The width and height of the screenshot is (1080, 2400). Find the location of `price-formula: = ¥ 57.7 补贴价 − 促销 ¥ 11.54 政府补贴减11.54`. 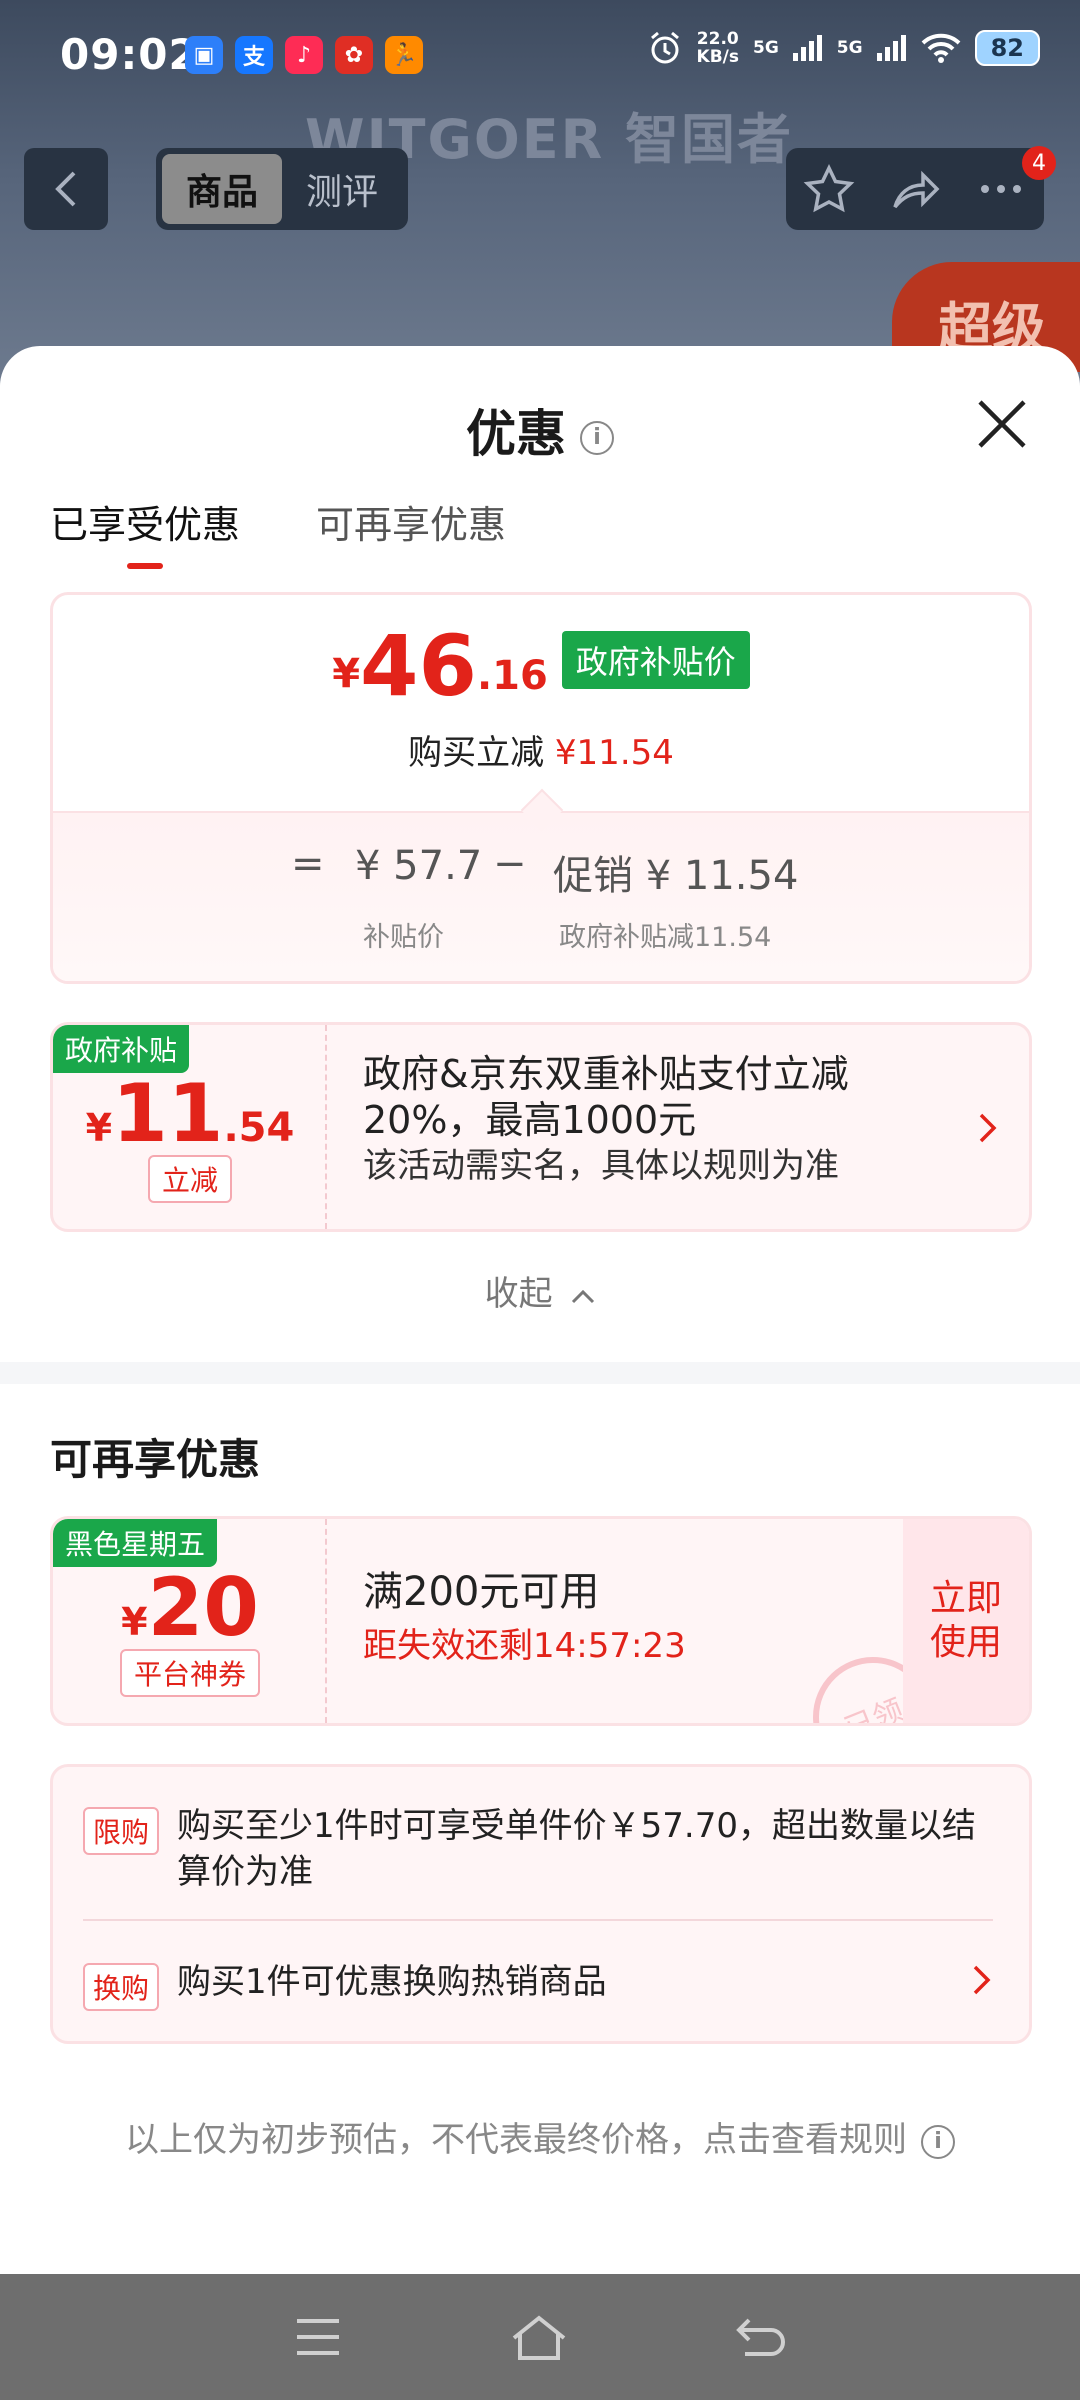

price-formula: = ¥ 57.7 补贴价 − 促销 ¥ 11.54 政府补贴减11.54 is located at coordinates (541, 896).